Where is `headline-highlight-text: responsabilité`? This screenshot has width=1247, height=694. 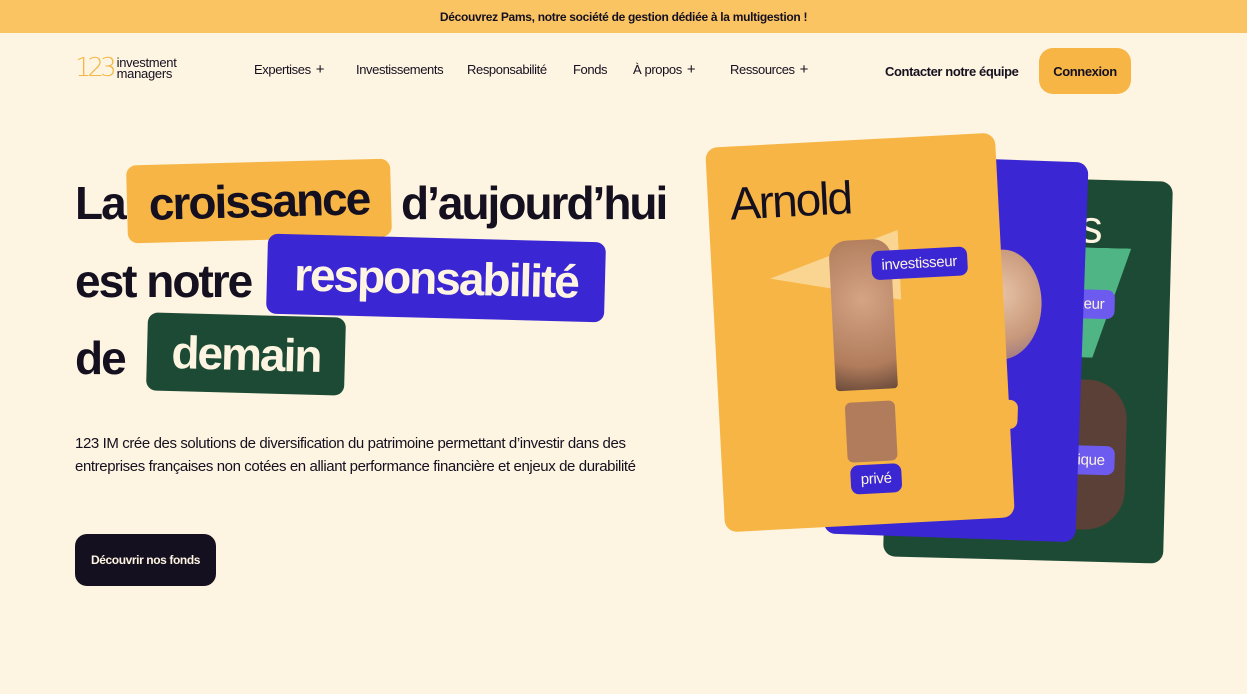 headline-highlight-text: responsabilité is located at coordinates (436, 278).